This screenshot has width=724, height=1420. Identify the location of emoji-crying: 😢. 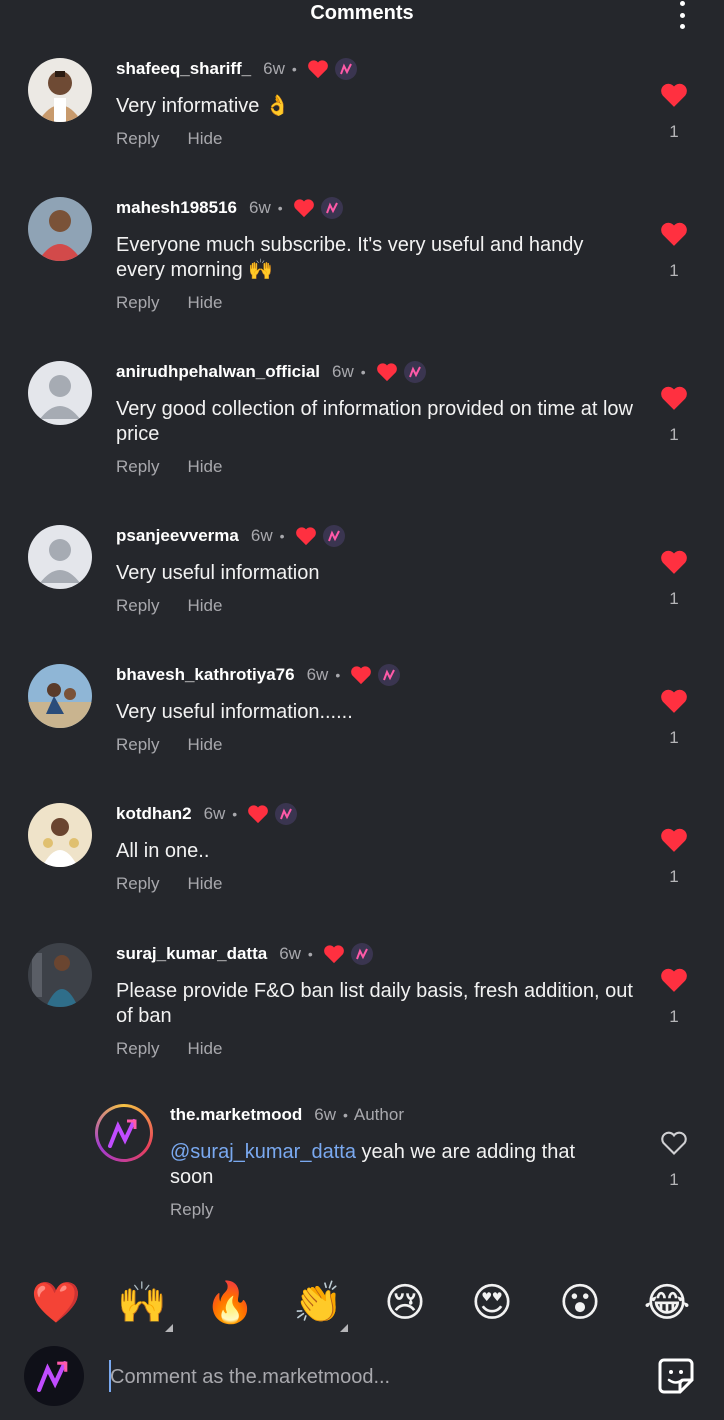
(405, 1303).